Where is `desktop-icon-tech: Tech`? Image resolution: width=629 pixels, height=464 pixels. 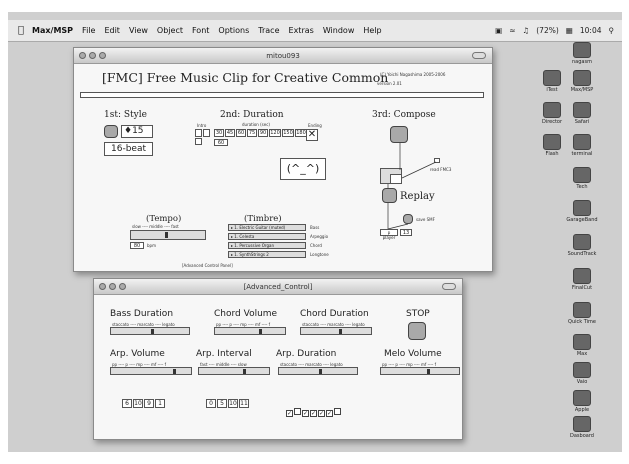
desktop-icon-tech: Tech is located at coordinates (582, 178).